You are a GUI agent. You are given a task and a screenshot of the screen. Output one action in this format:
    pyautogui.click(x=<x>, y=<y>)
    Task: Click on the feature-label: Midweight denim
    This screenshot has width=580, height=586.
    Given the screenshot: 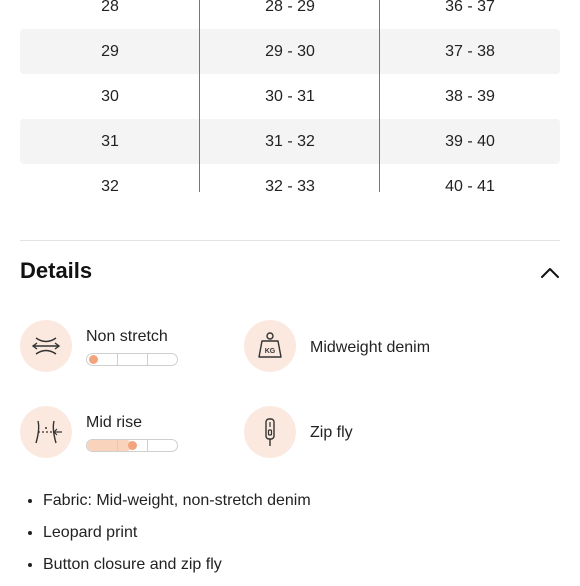 What is the action you would take?
    pyautogui.click(x=370, y=347)
    